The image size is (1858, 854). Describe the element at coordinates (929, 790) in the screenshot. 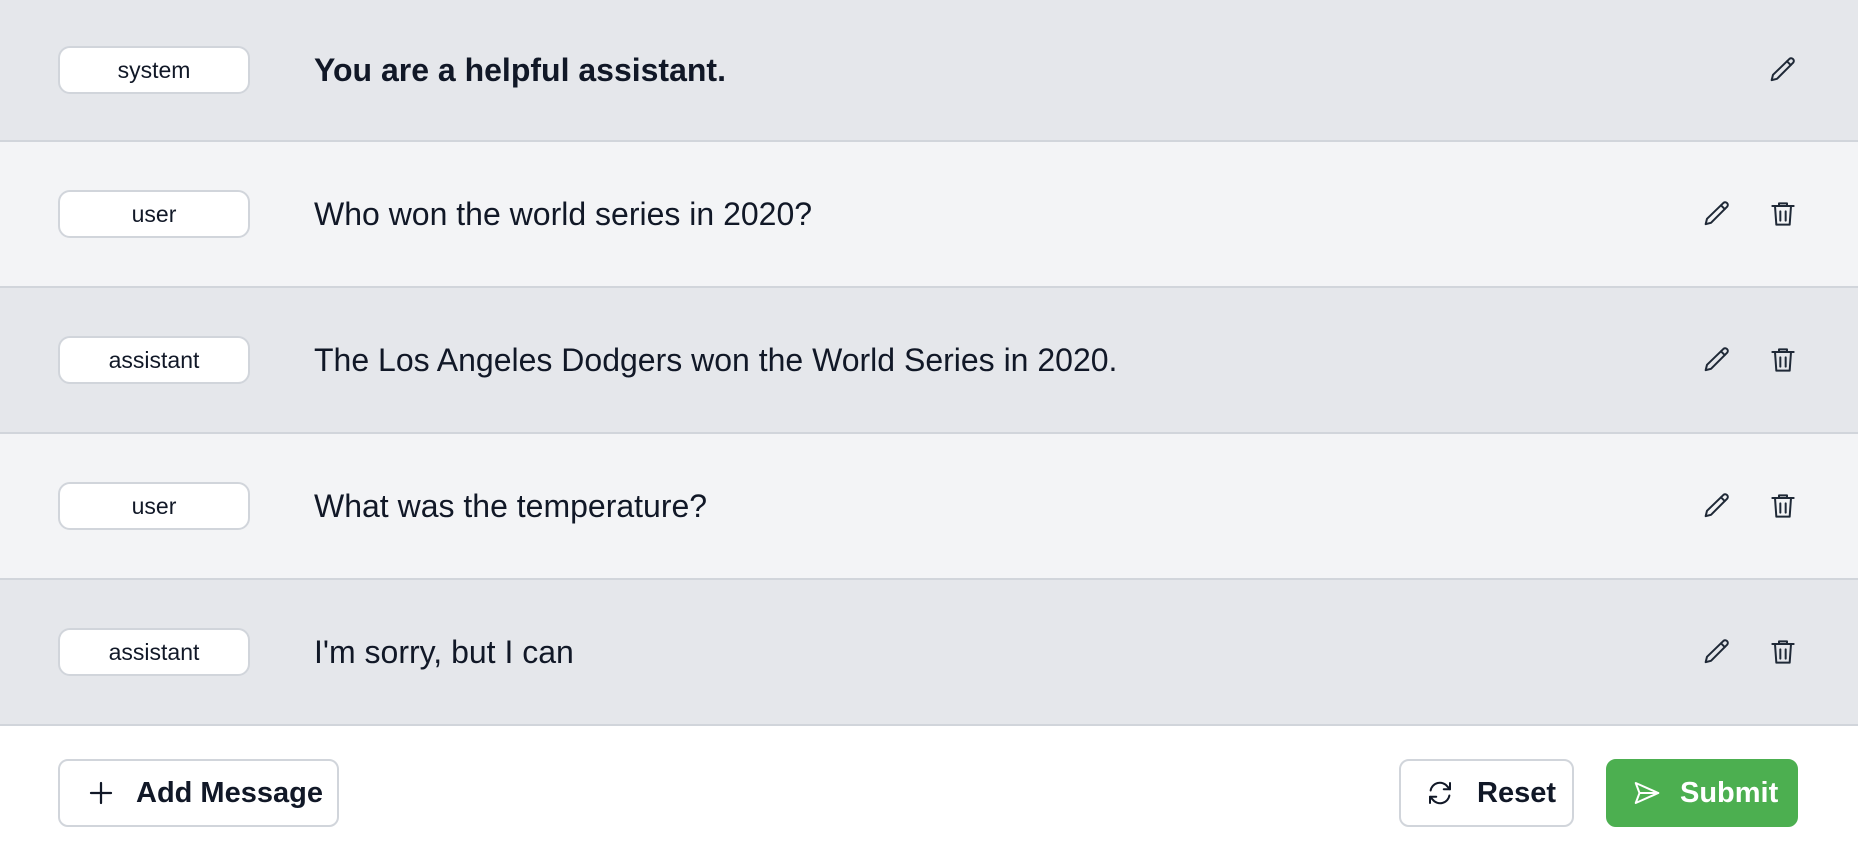

I see `footer-toolbar: Add Message Reset Submit` at that location.